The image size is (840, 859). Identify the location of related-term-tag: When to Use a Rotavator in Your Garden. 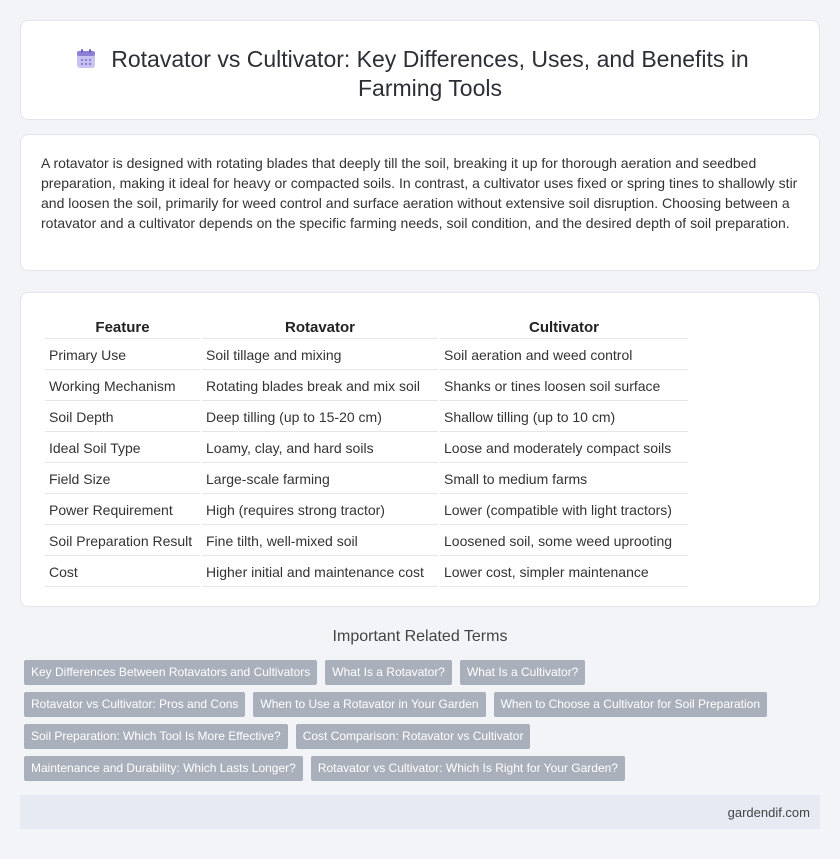
(369, 704).